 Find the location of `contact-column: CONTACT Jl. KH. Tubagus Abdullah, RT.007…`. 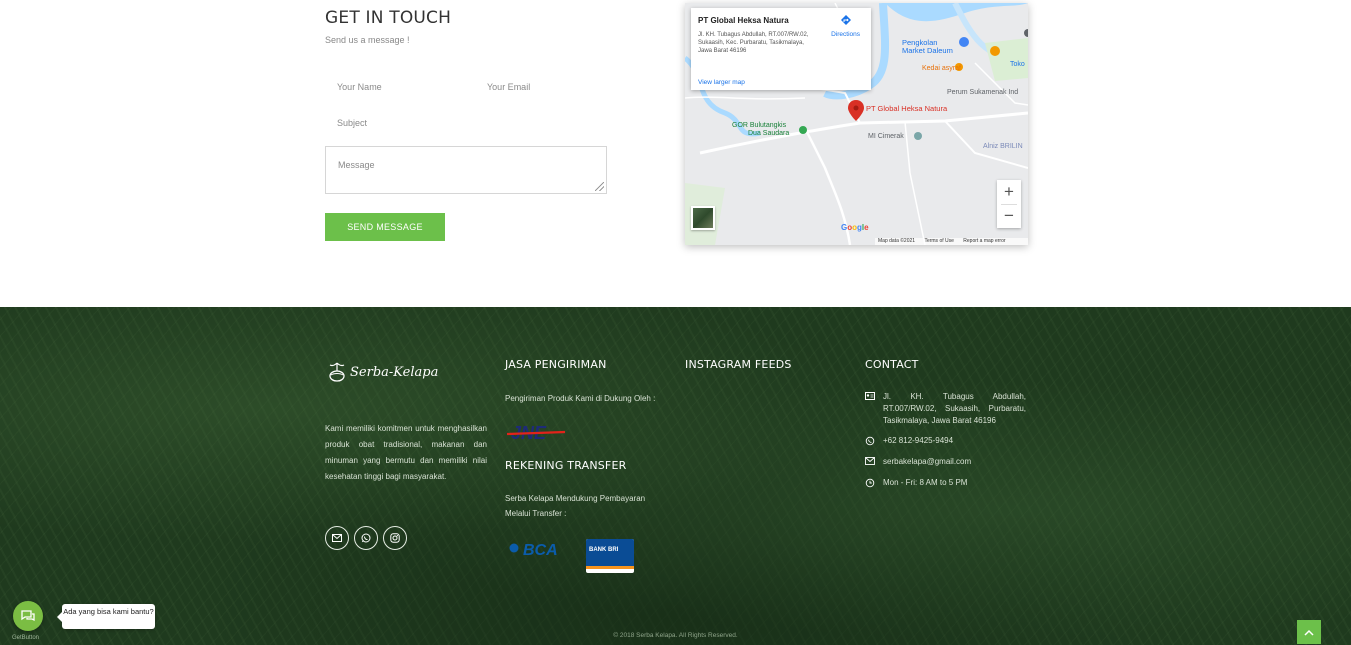

contact-column: CONTACT Jl. KH. Tubagus Abdullah, RT.007… is located at coordinates (945, 423).